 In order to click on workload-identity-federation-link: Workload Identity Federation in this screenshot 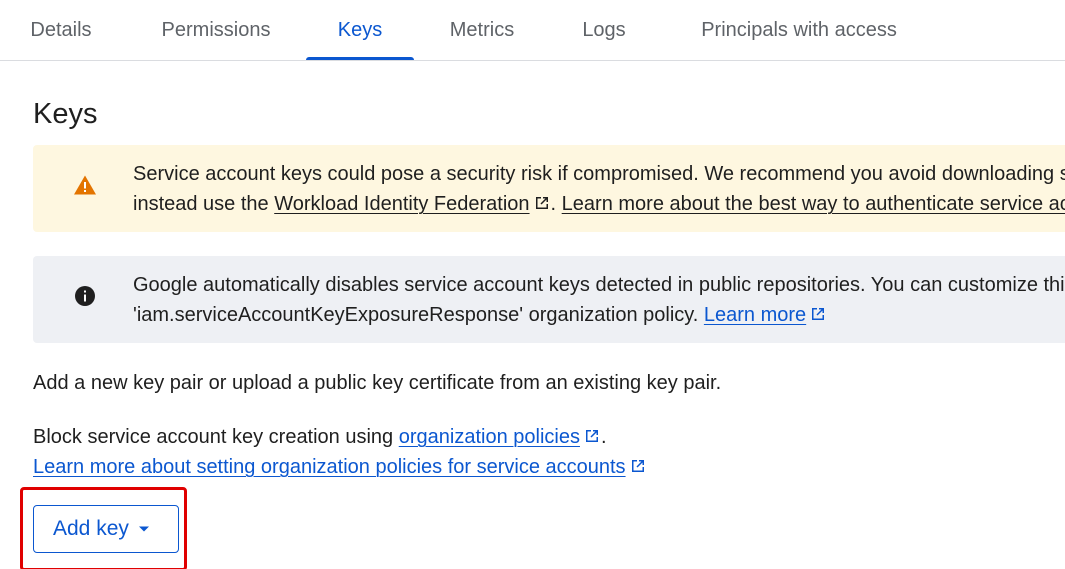, I will do `click(401, 204)`.